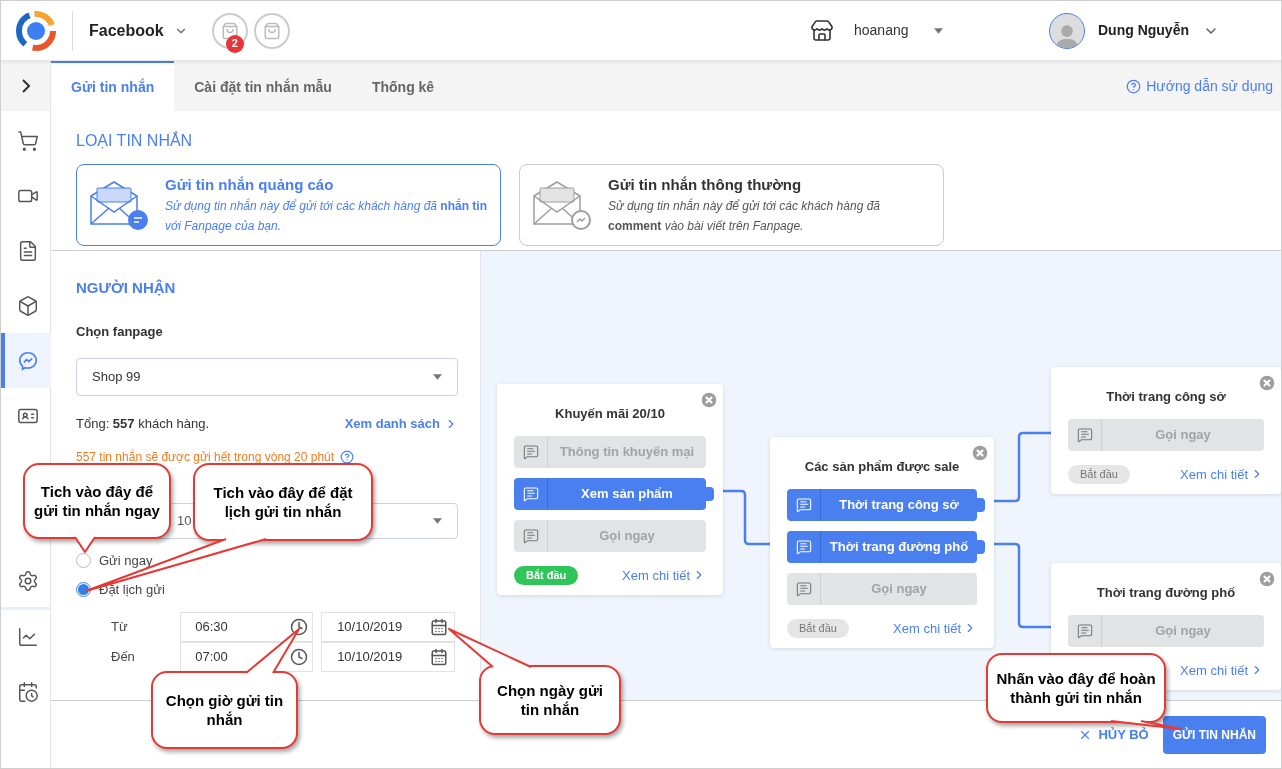  What do you see at coordinates (126, 288) in the screenshot?
I see `section-heading: NGƯỜI NHẬN` at bounding box center [126, 288].